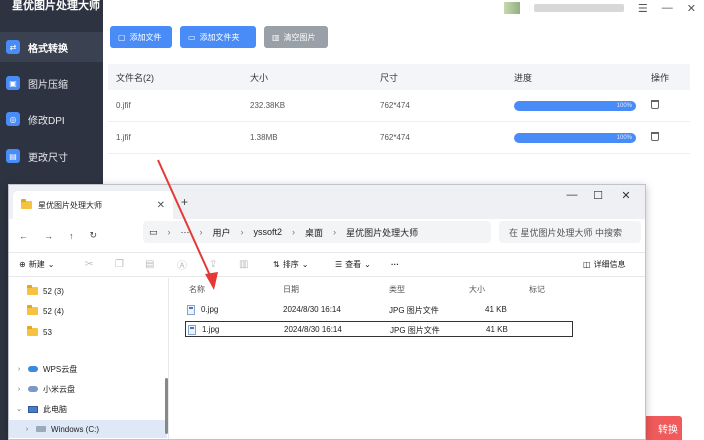 This screenshot has width=704, height=440. What do you see at coordinates (314, 232) in the screenshot?
I see `breadcrumb-item: 桌面` at bounding box center [314, 232].